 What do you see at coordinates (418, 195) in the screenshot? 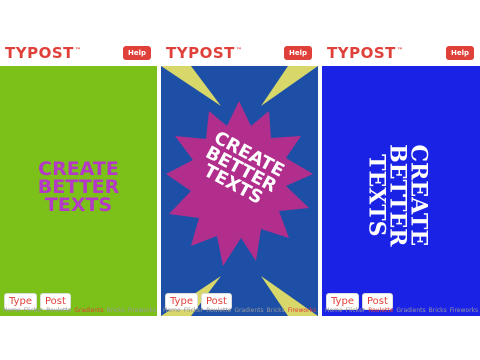
I see `headline-line: CREATE` at bounding box center [418, 195].